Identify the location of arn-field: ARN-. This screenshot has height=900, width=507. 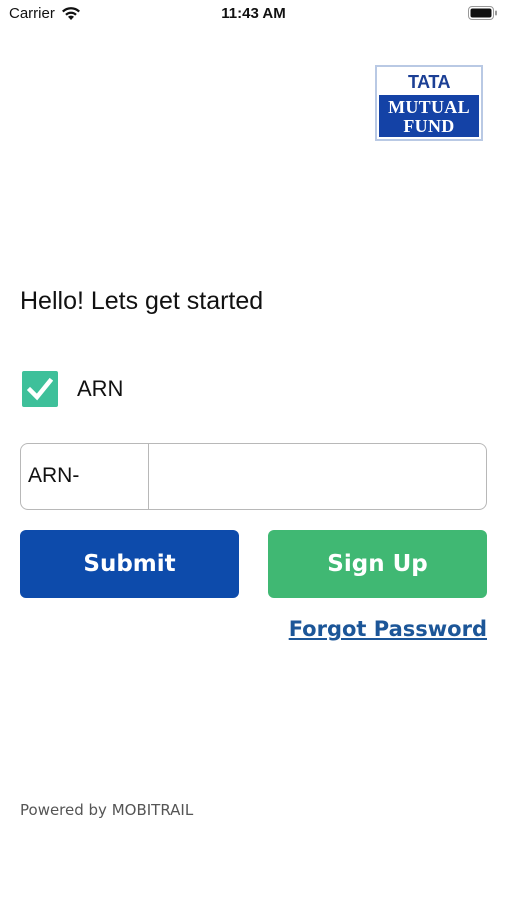
(253, 476).